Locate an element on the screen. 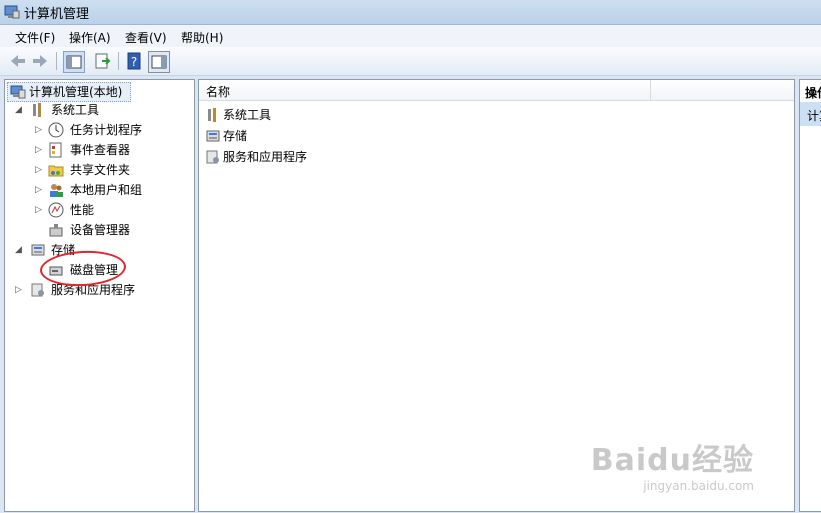 The height and width of the screenshot is (513, 821). column-header: 名称 is located at coordinates (496, 90).